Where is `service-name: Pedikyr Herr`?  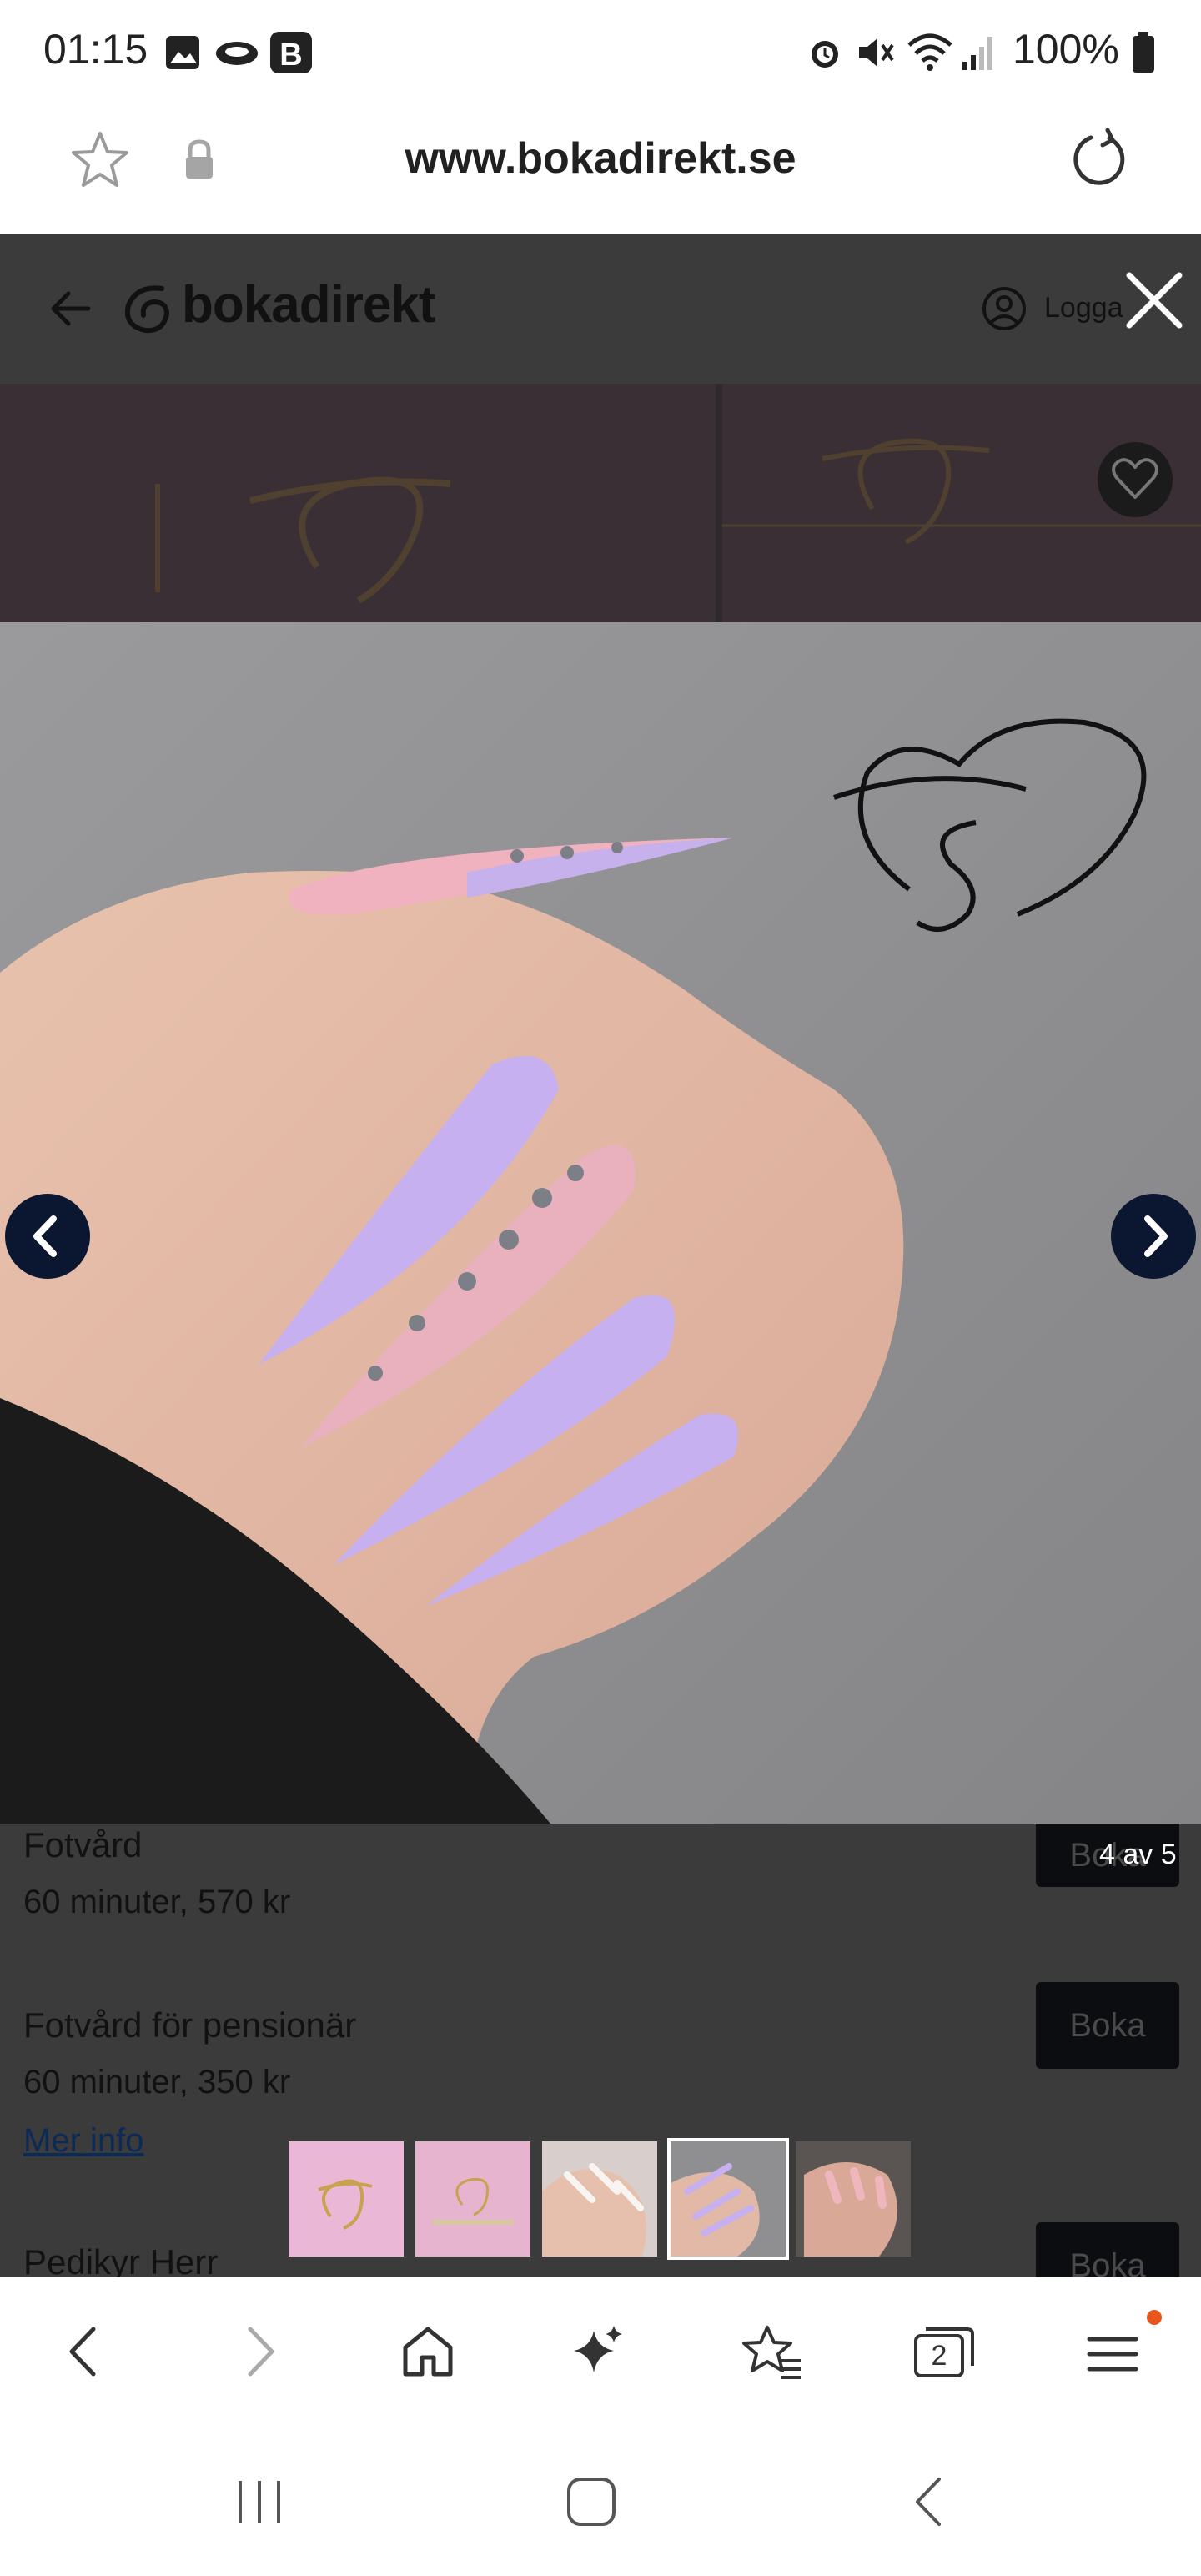
service-name: Pedikyr Herr is located at coordinates (121, 2259).